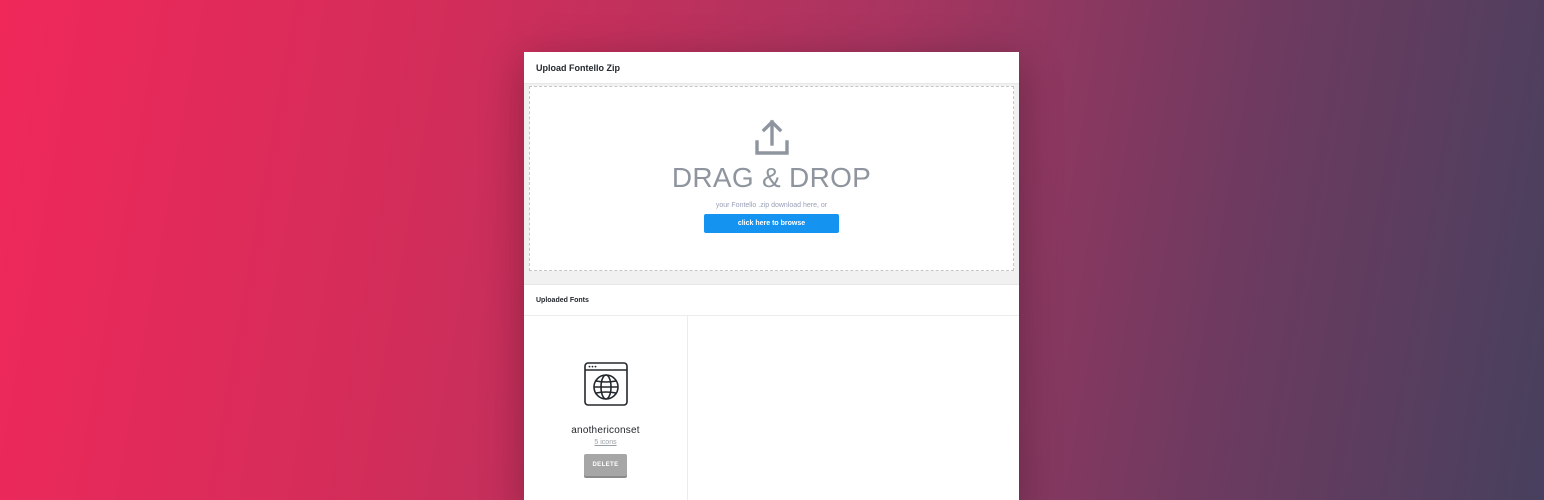 The width and height of the screenshot is (1544, 500). Describe the element at coordinates (578, 67) in the screenshot. I see `upload-panel-title: Upload Fontello Zip` at that location.